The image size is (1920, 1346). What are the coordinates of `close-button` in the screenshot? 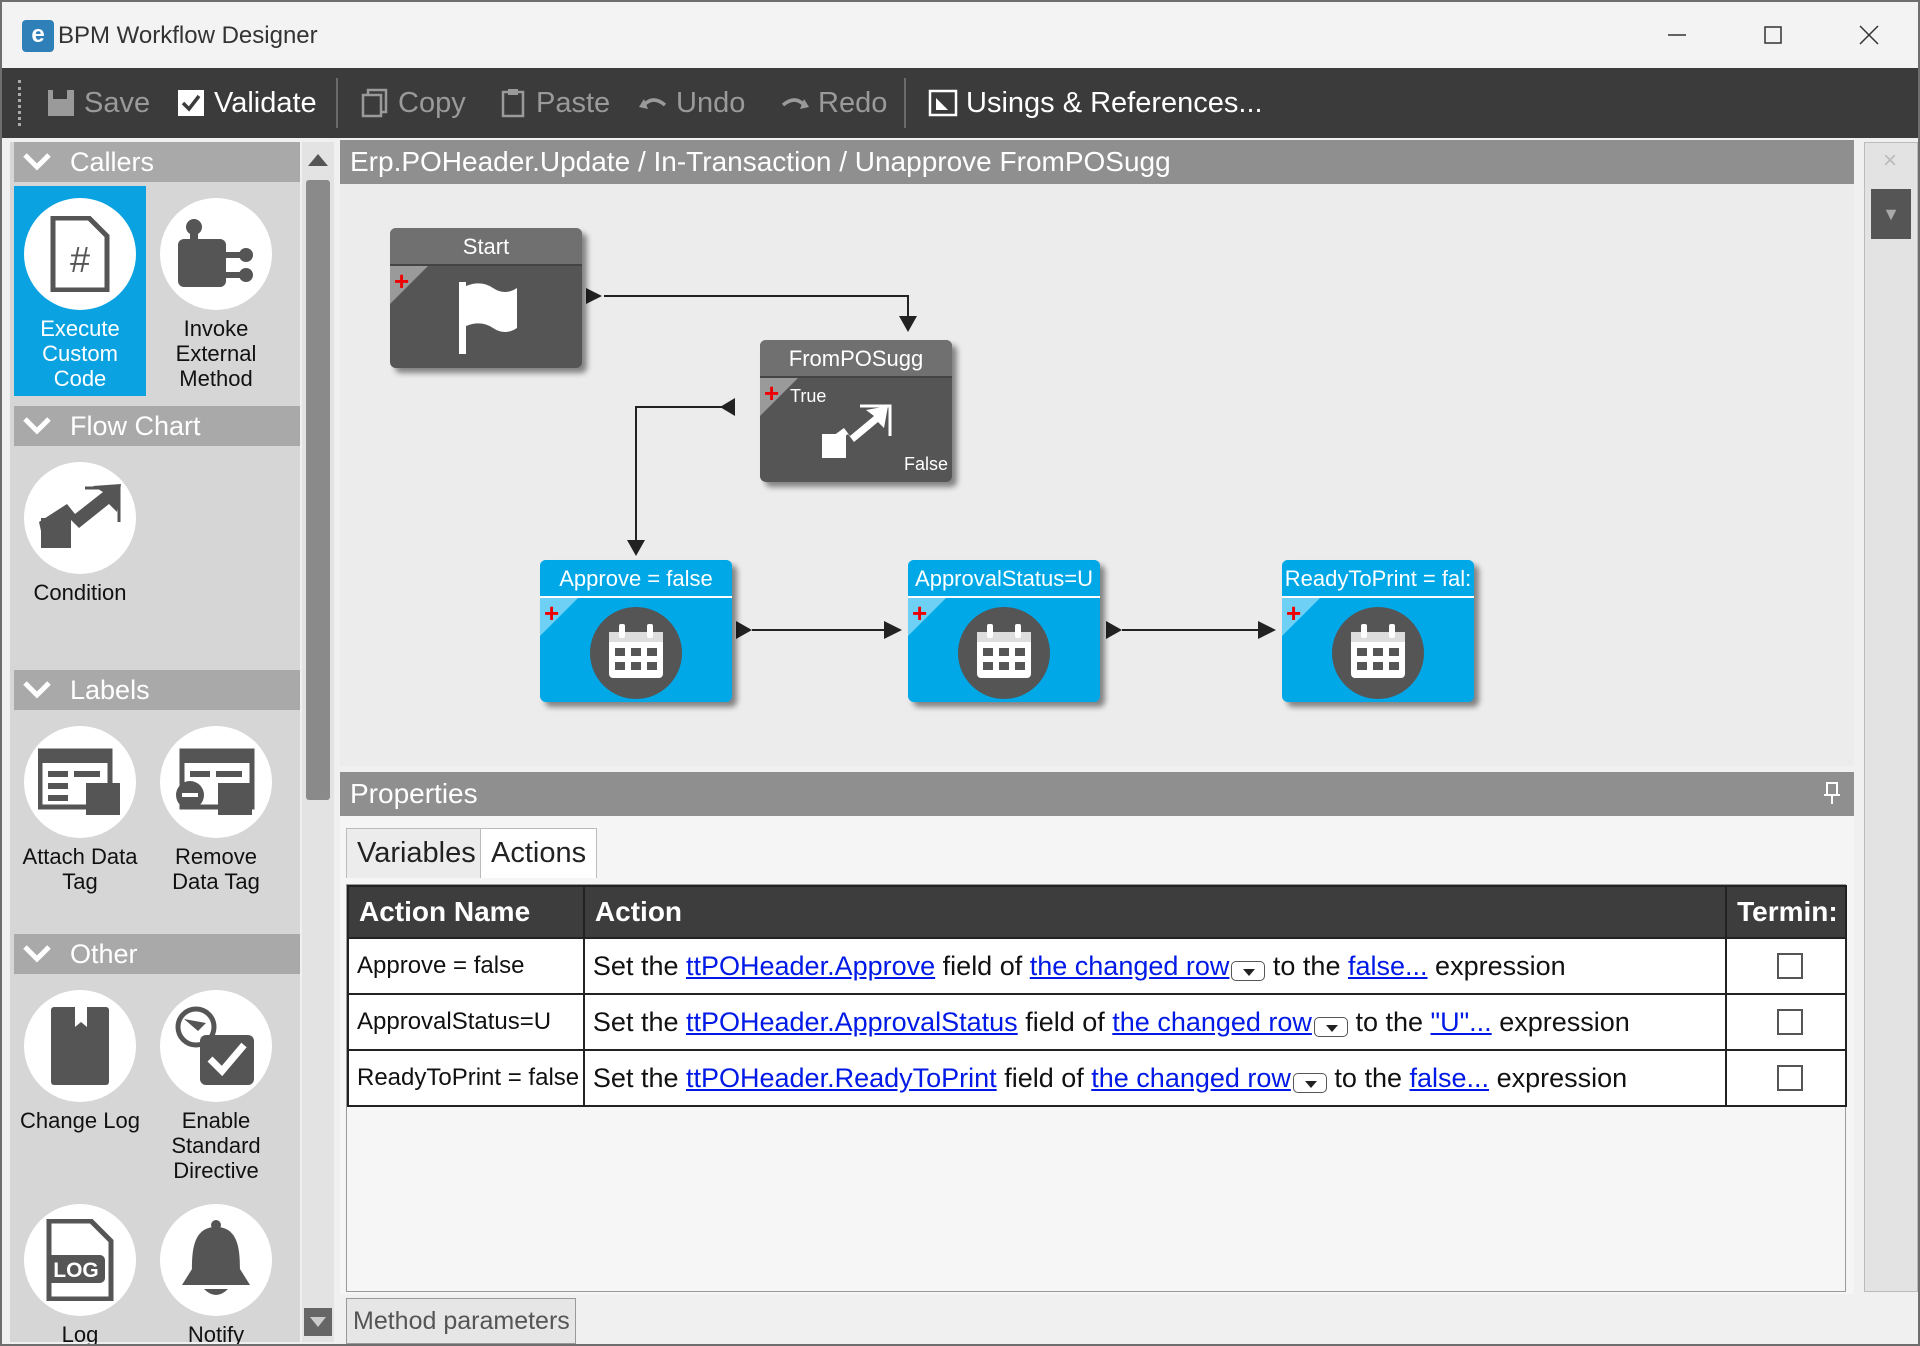 It's located at (1869, 35).